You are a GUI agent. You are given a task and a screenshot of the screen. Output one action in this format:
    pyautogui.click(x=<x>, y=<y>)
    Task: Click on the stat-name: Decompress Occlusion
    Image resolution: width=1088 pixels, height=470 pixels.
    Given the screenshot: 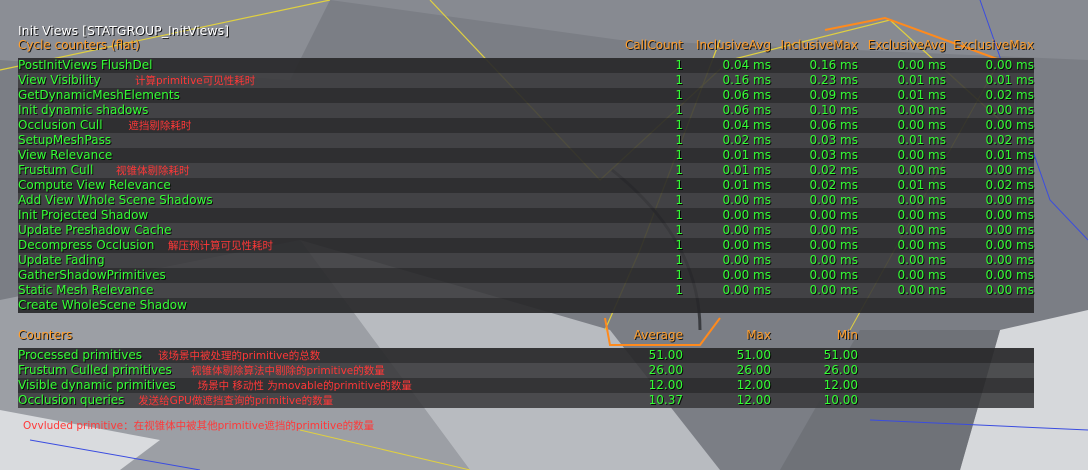 What is the action you would take?
    pyautogui.click(x=86, y=245)
    